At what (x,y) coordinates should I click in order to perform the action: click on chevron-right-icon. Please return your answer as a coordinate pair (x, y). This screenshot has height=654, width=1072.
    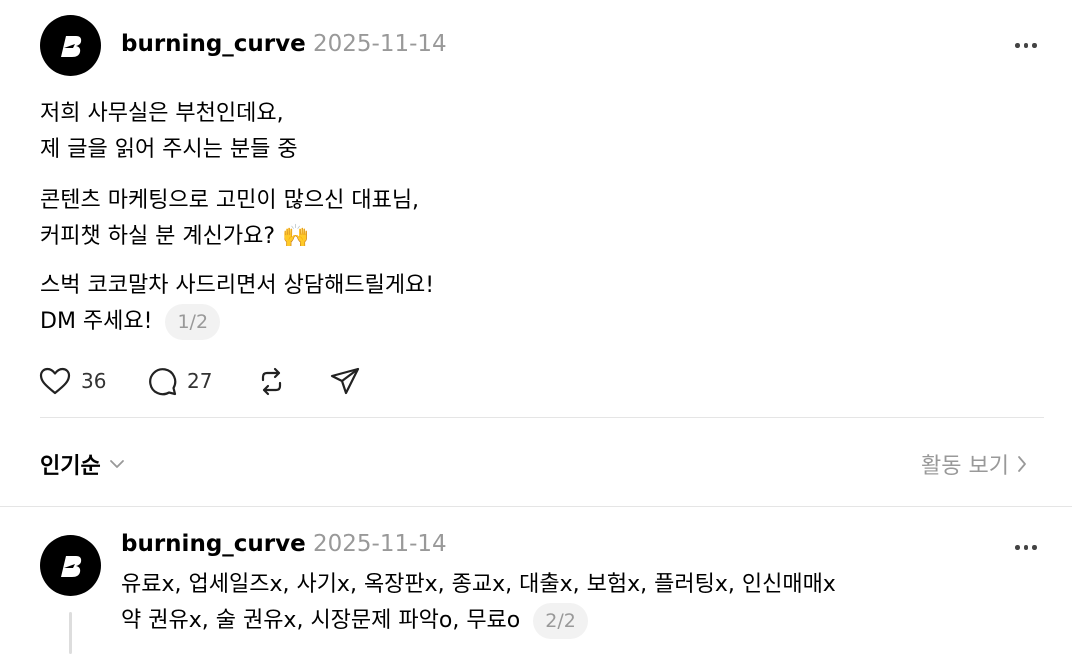
    Looking at the image, I should click on (1022, 464).